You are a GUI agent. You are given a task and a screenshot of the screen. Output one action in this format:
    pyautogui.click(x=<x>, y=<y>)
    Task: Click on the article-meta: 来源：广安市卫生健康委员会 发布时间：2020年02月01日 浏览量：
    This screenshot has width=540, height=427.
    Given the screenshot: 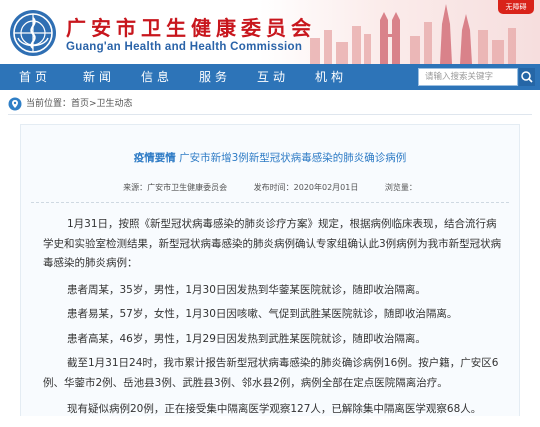 What is the action you would take?
    pyautogui.click(x=270, y=189)
    